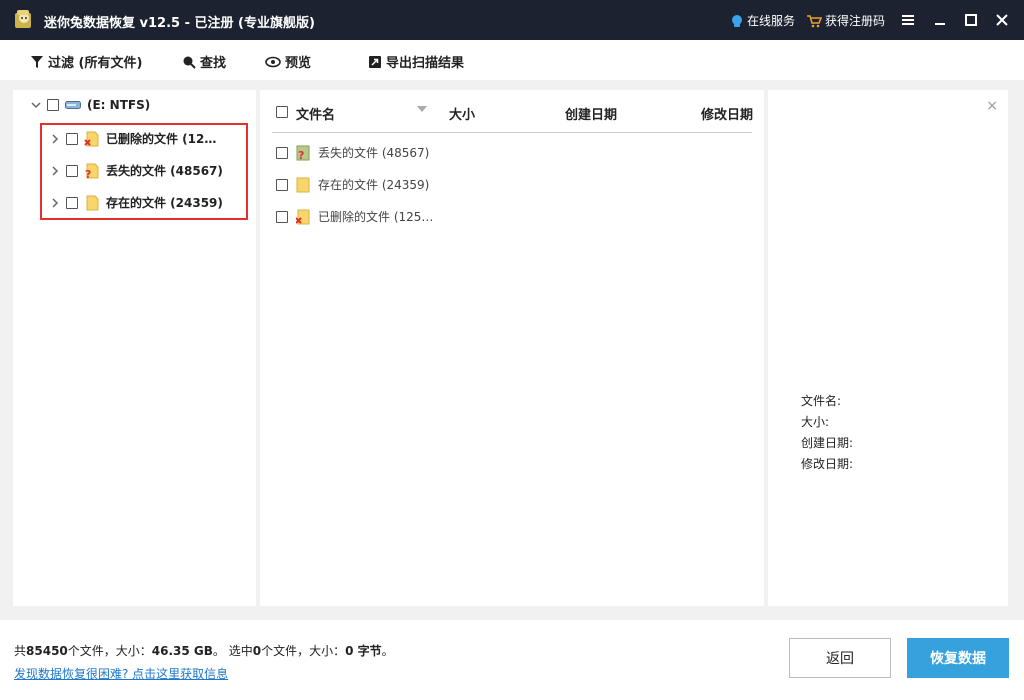 This screenshot has width=1024, height=700. I want to click on column-header-name: 文件名, so click(315, 113).